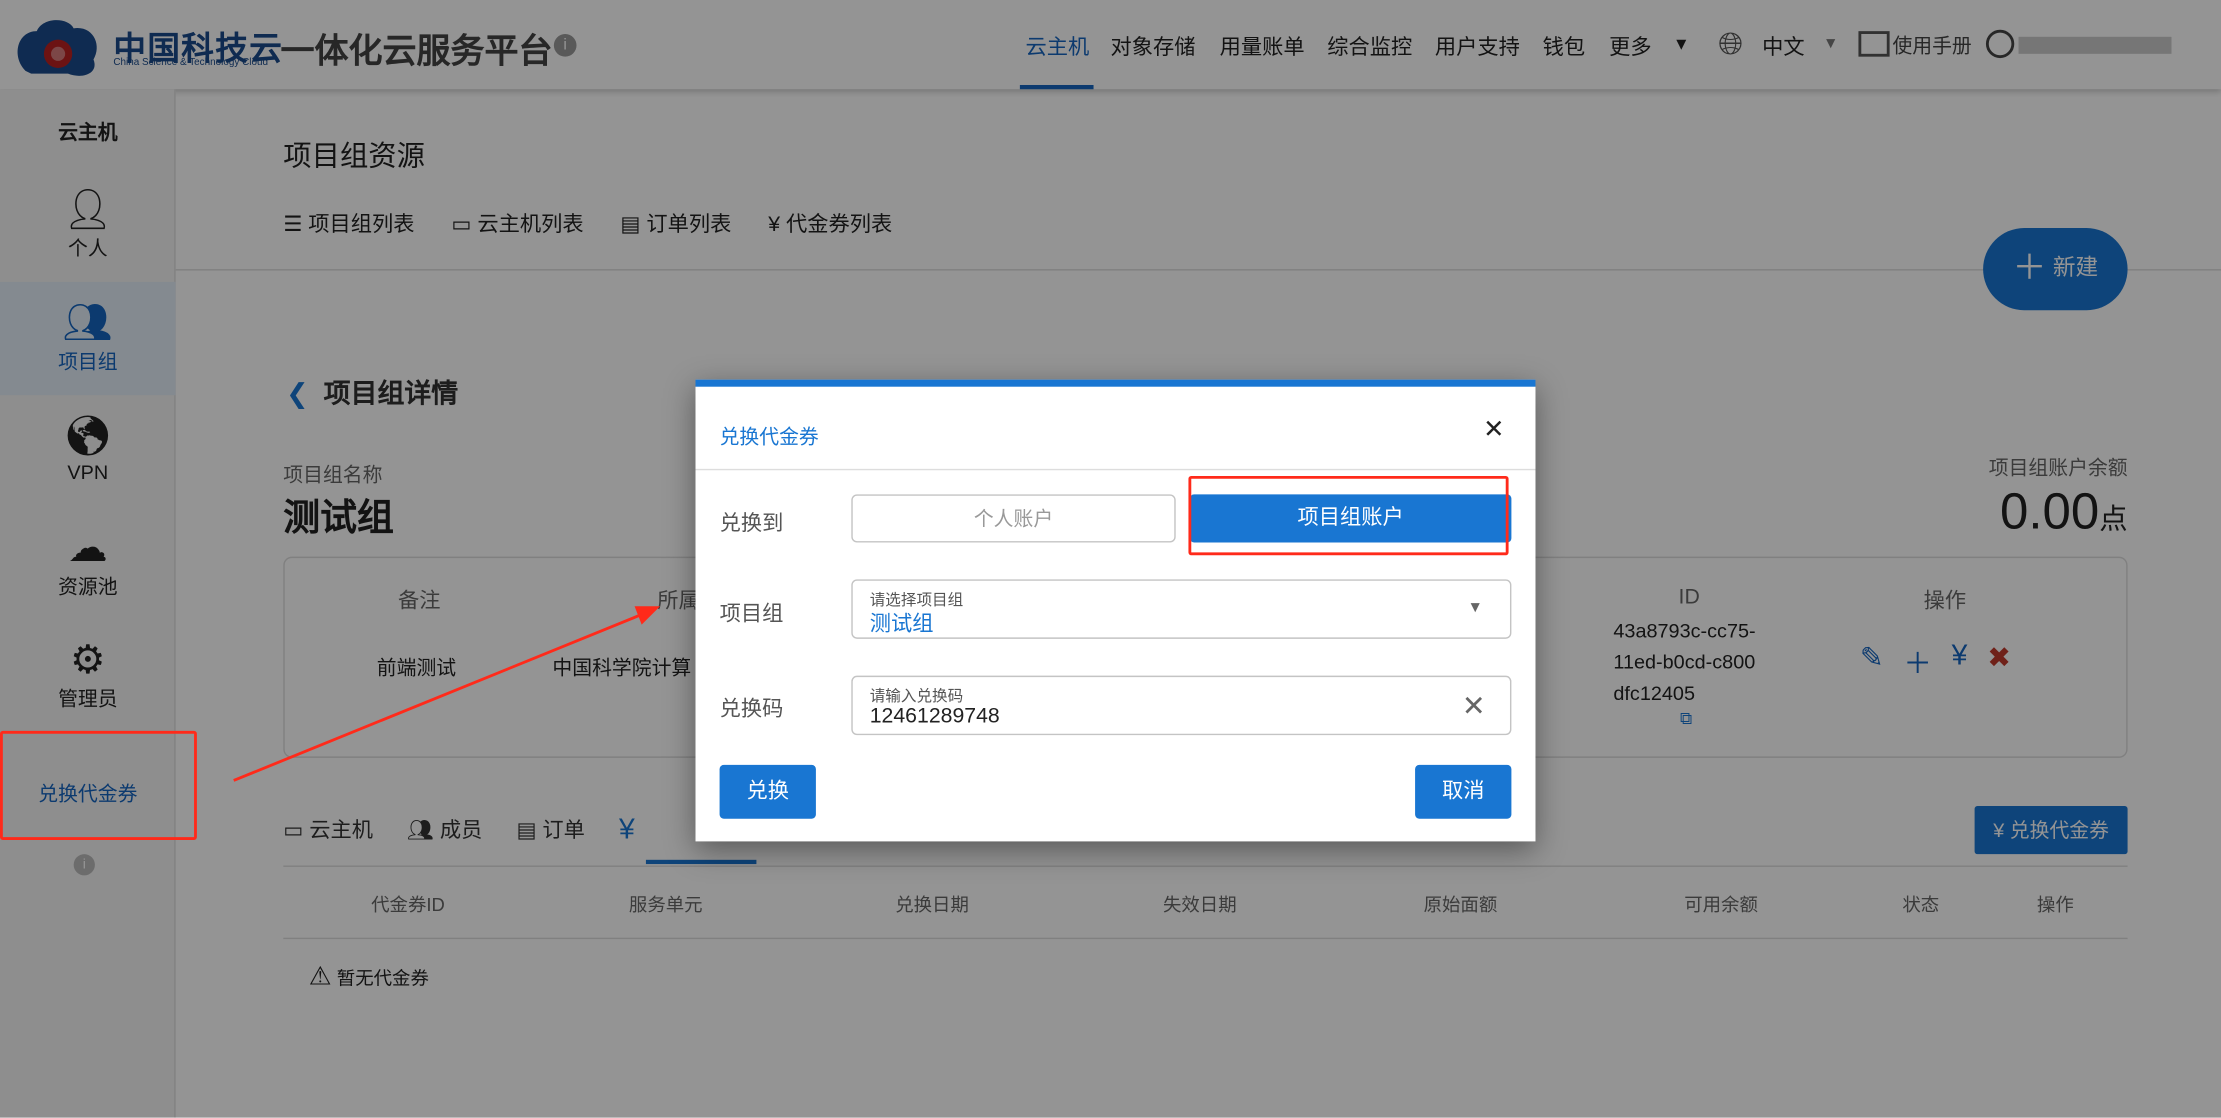 This screenshot has width=2221, height=1118. I want to click on annotation-arrow, so click(447, 694).